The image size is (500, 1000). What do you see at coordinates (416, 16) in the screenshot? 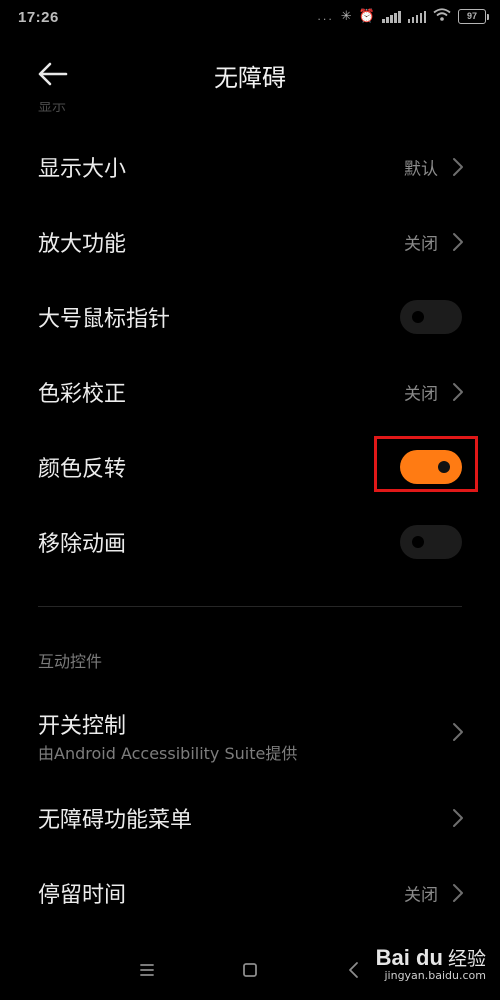
I see `signal-2-icon` at bounding box center [416, 16].